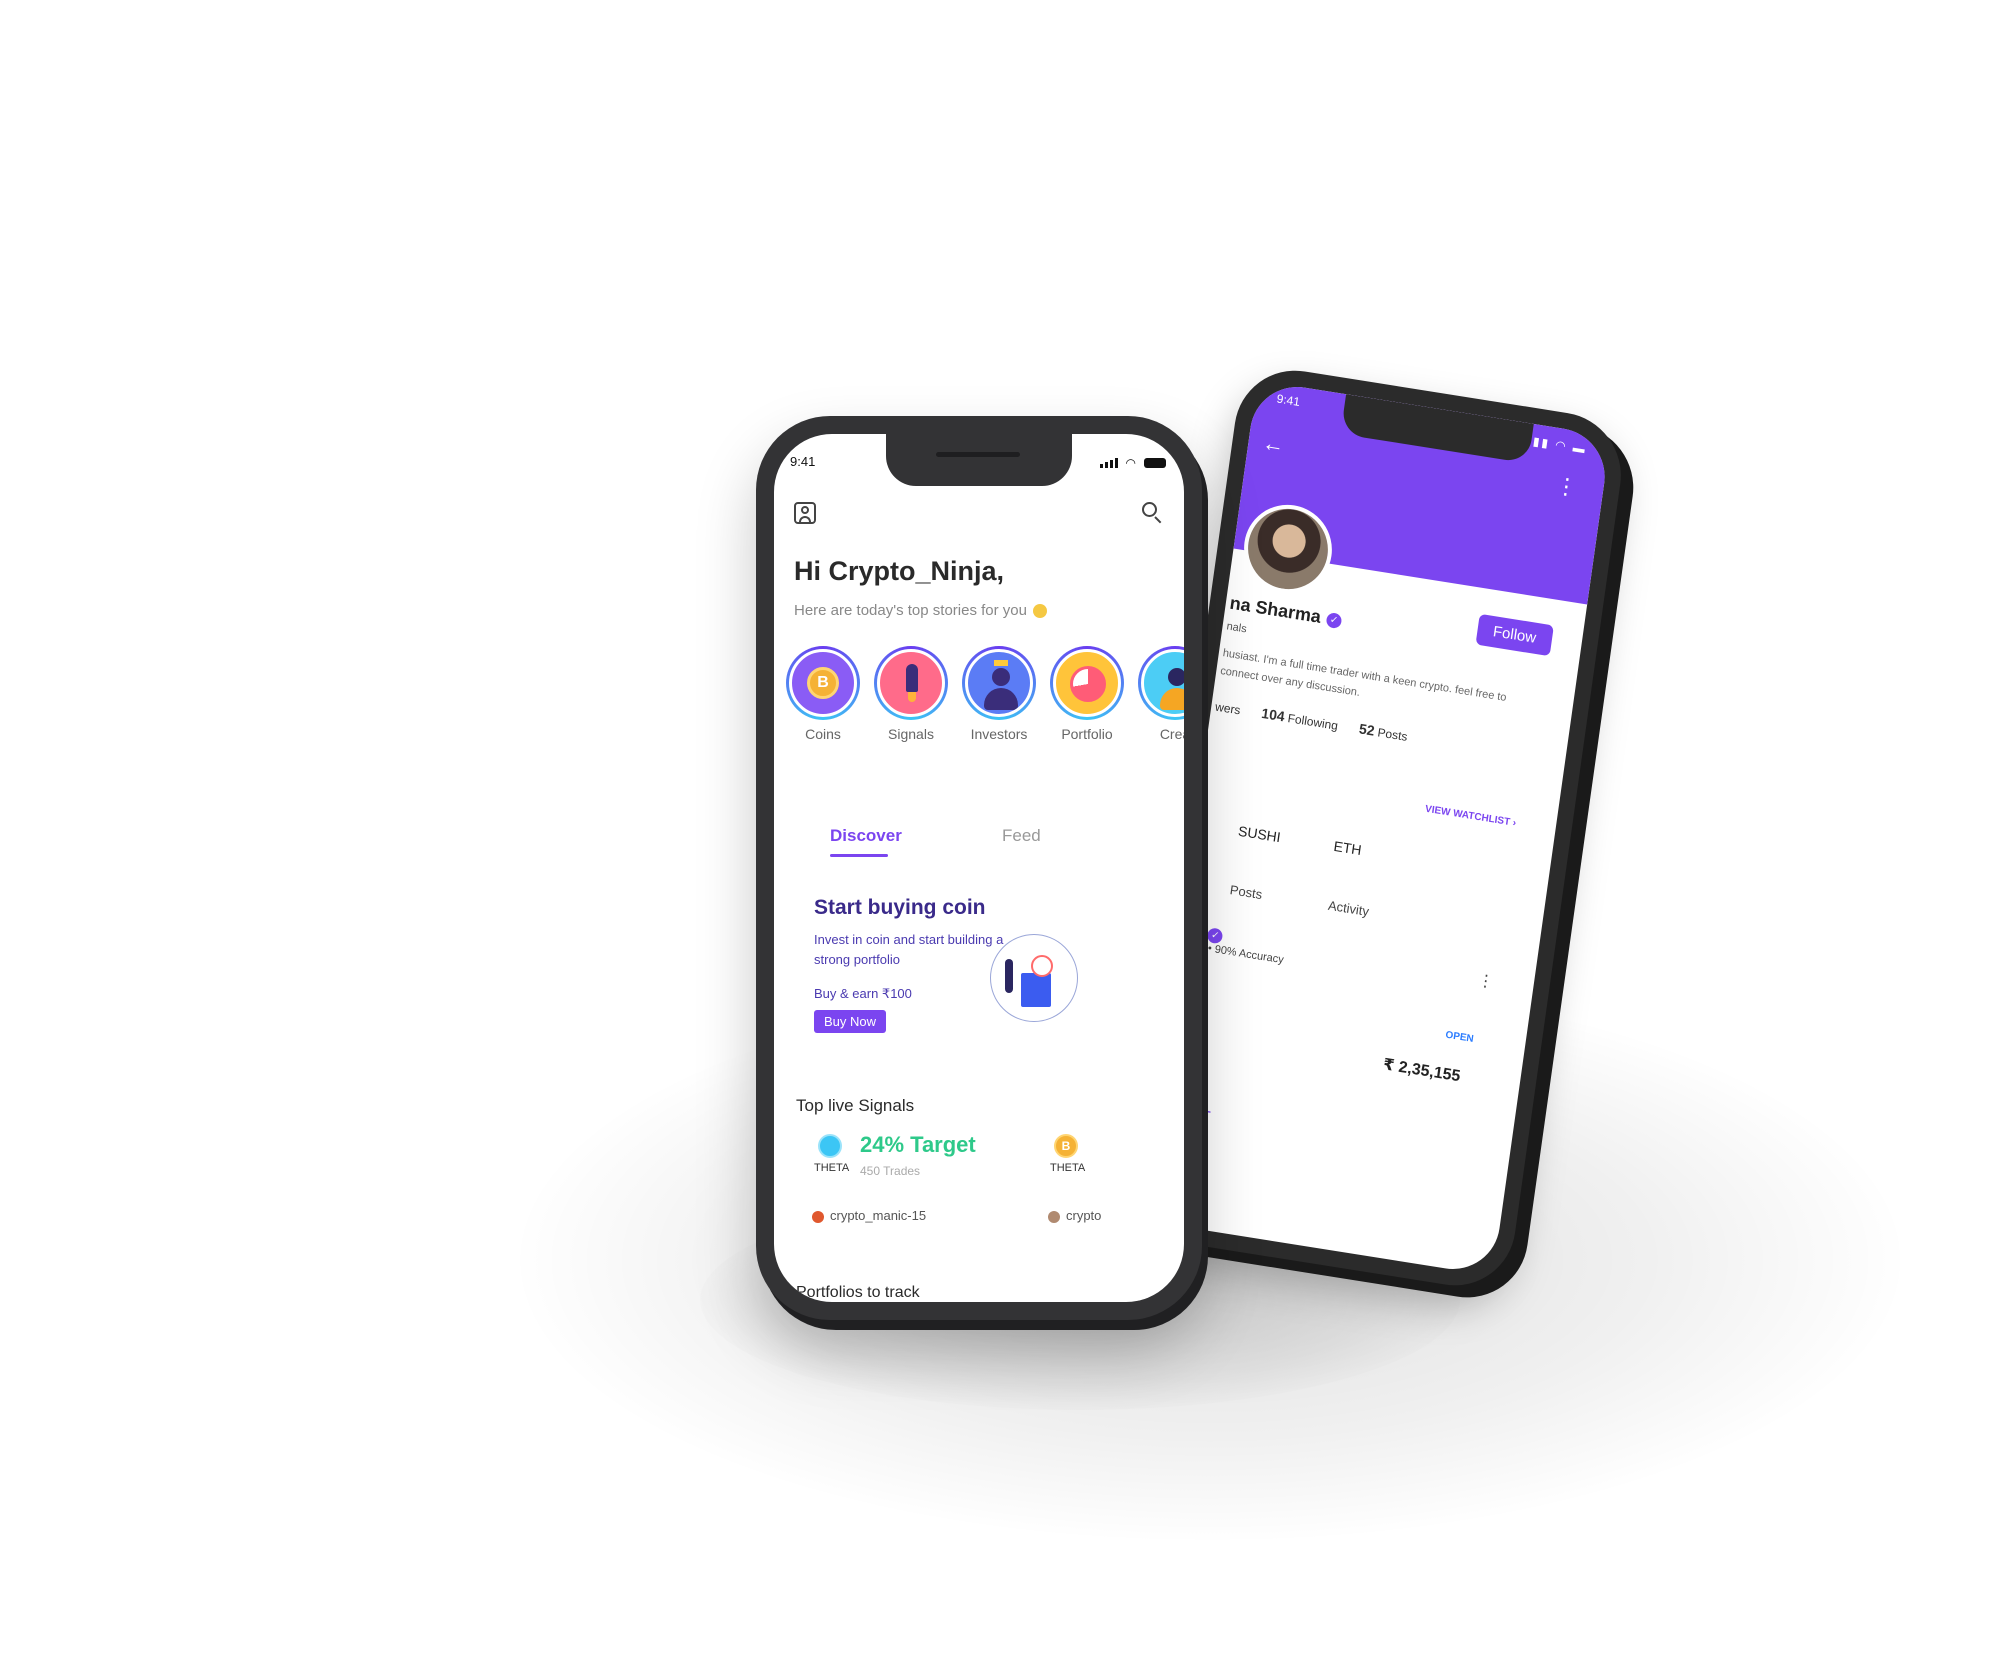  I want to click on portfolio-story-bg, so click(1087, 683).